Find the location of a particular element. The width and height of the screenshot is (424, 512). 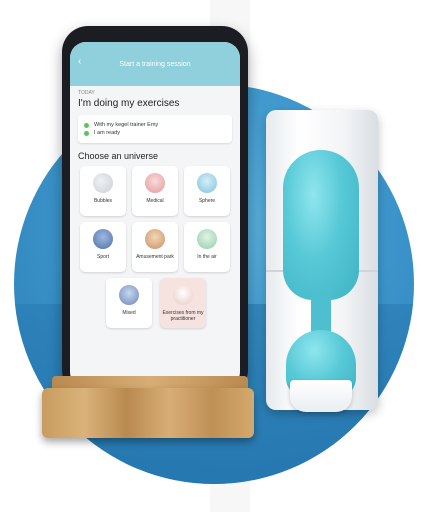

sport-icon is located at coordinates (103, 239).